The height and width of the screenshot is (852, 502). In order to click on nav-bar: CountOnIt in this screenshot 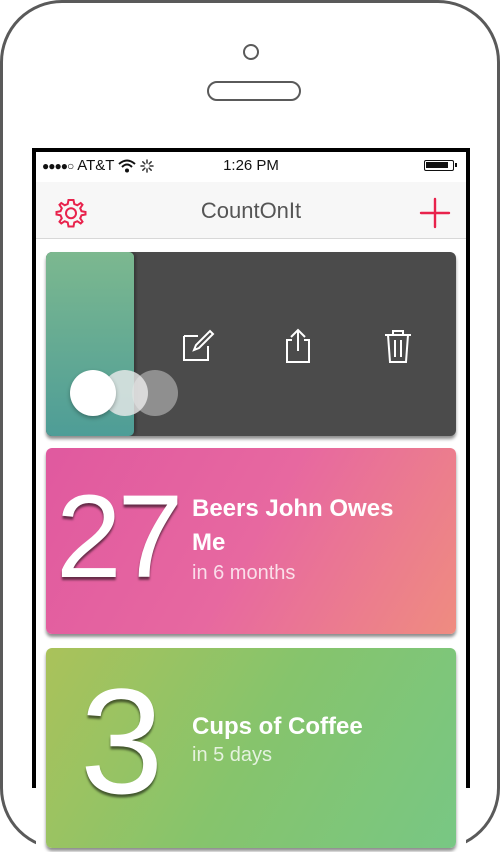, I will do `click(251, 210)`.